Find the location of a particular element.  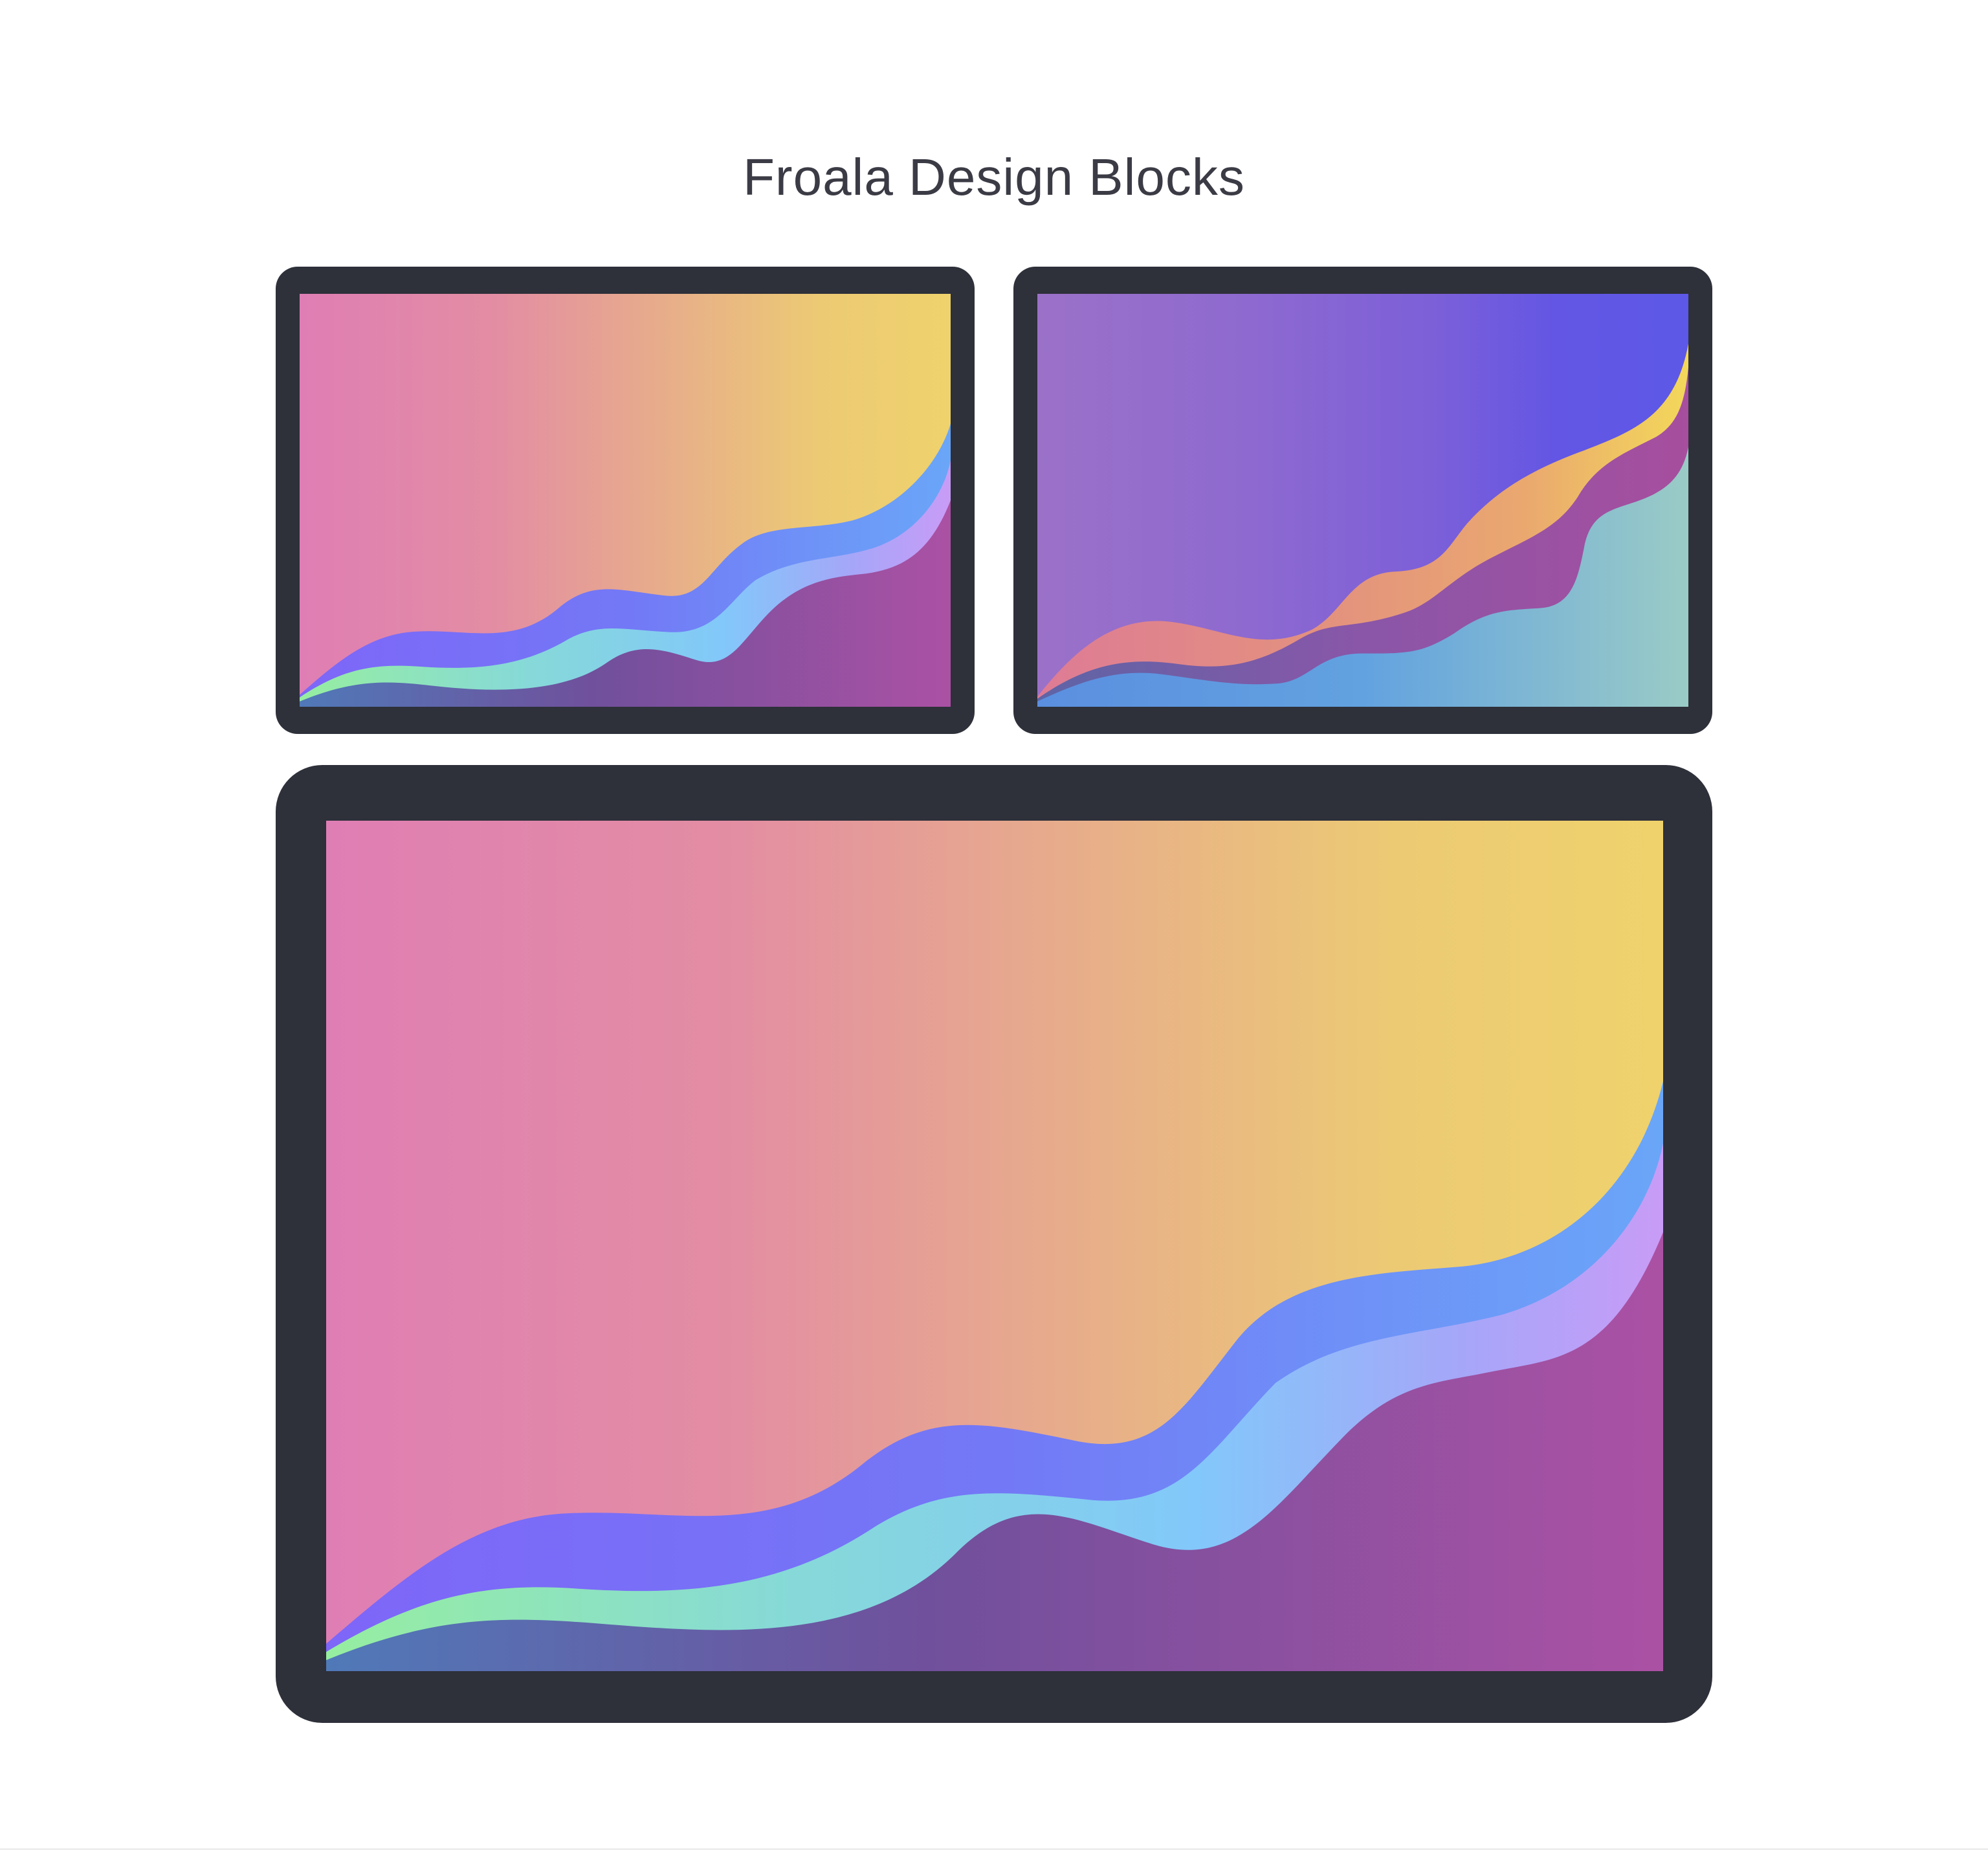

design-block-card-twilight is located at coordinates (1362, 501).